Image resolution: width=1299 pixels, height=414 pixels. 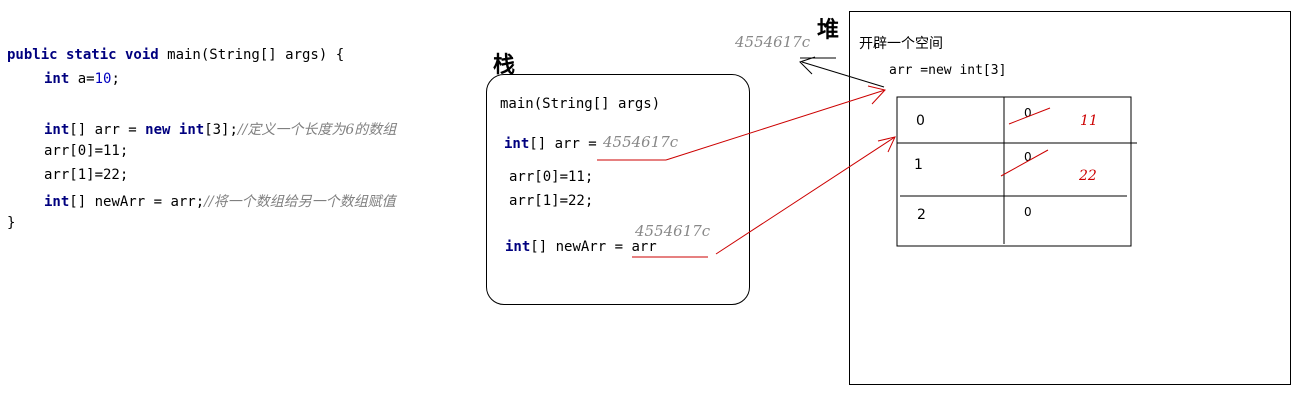 I want to click on heap-array-table, so click(x=1014, y=171).